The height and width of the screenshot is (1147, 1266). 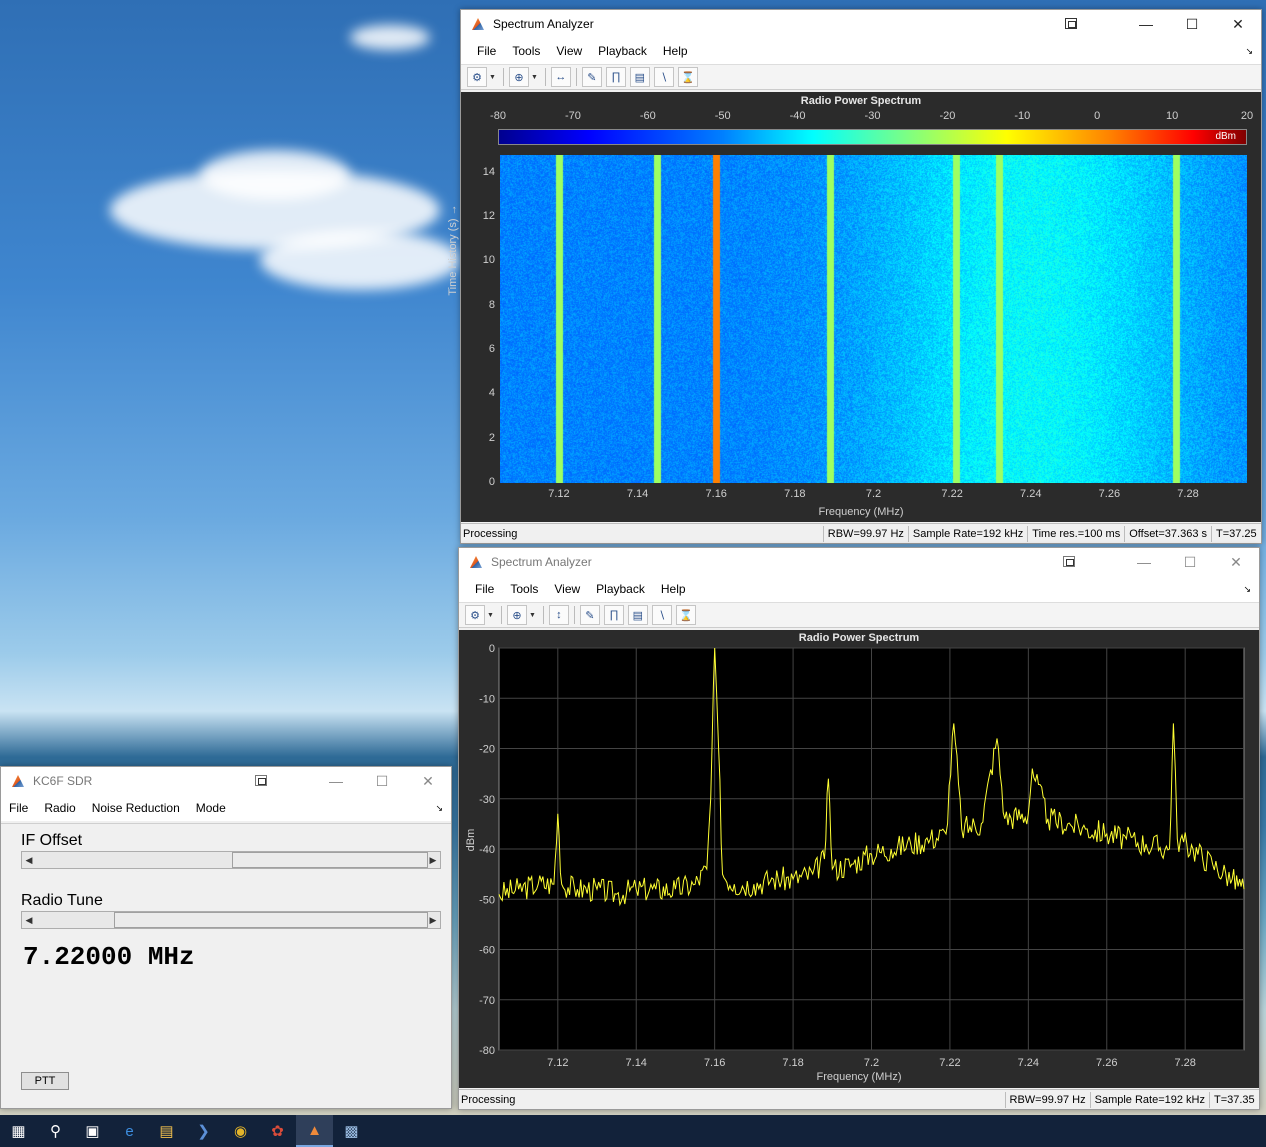 I want to click on colorbar-unit: dBm, so click(x=1225, y=136).